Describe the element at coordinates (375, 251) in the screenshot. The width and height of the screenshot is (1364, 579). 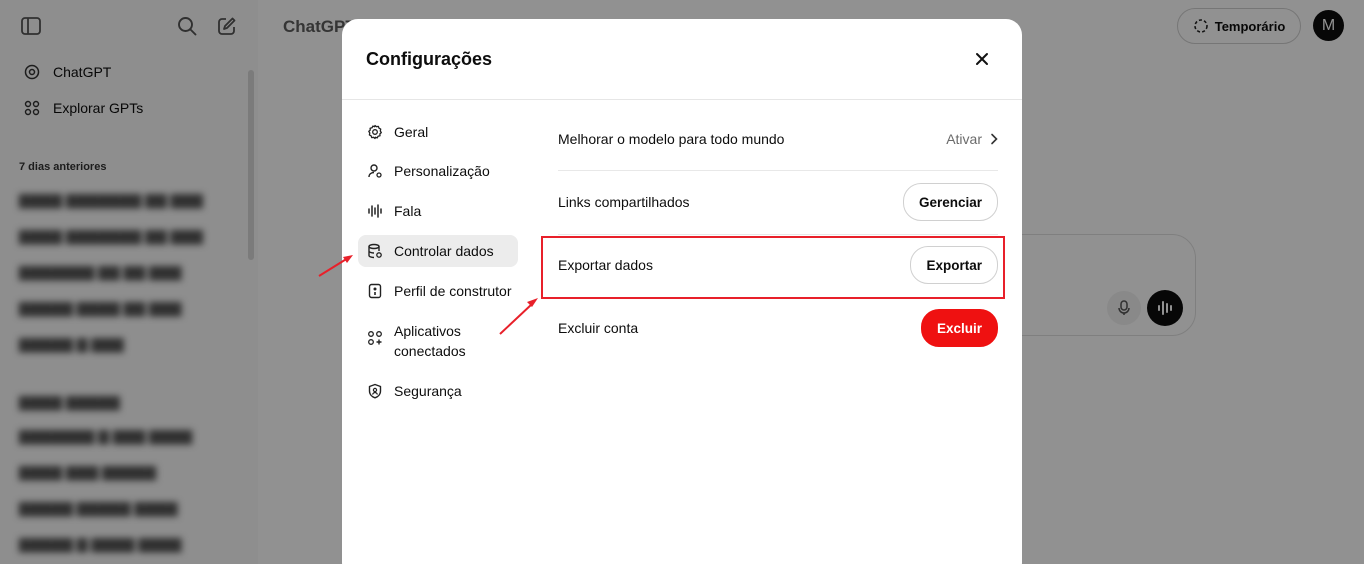
I see `database-icon` at that location.